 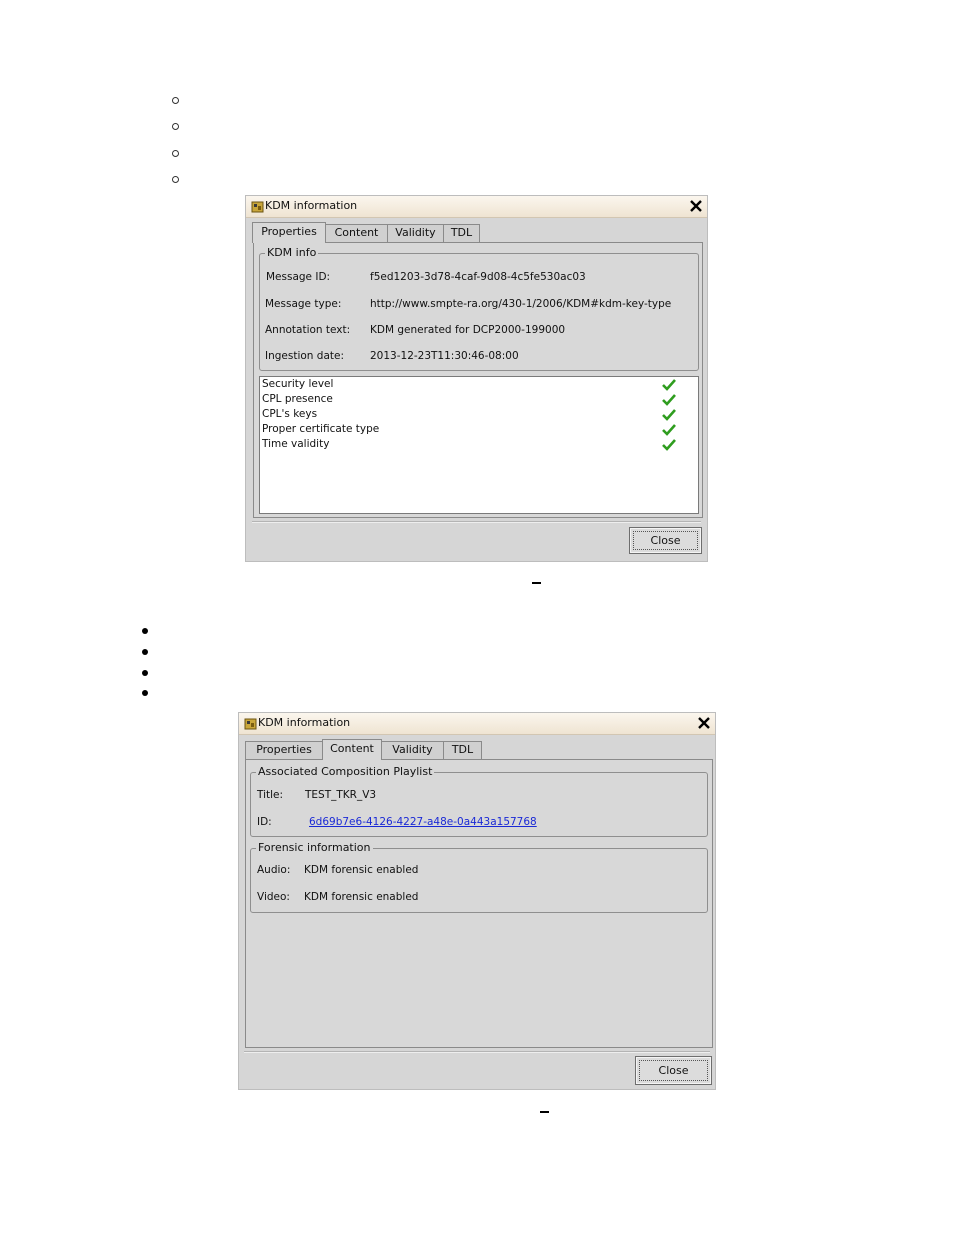 What do you see at coordinates (479, 400) in the screenshot?
I see `list-item: CPL presence` at bounding box center [479, 400].